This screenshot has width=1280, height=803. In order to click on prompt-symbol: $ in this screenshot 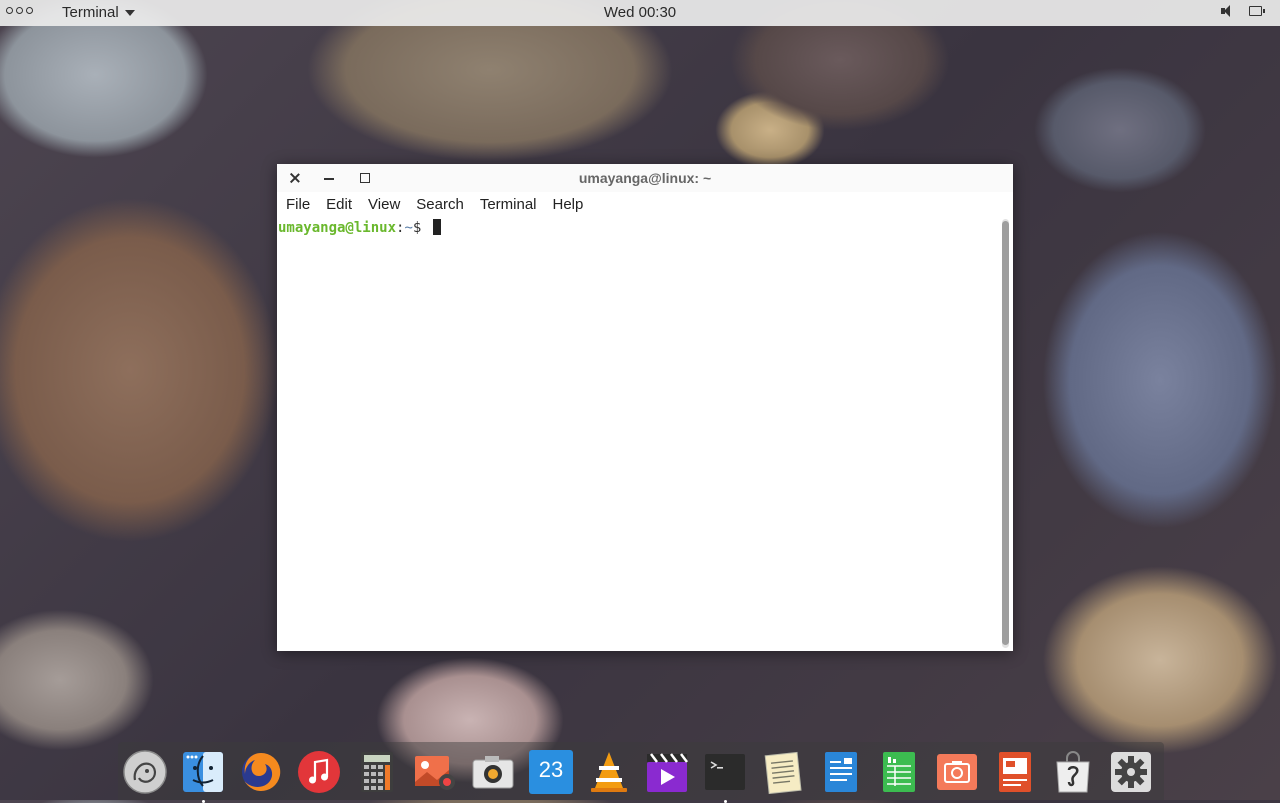, I will do `click(417, 228)`.